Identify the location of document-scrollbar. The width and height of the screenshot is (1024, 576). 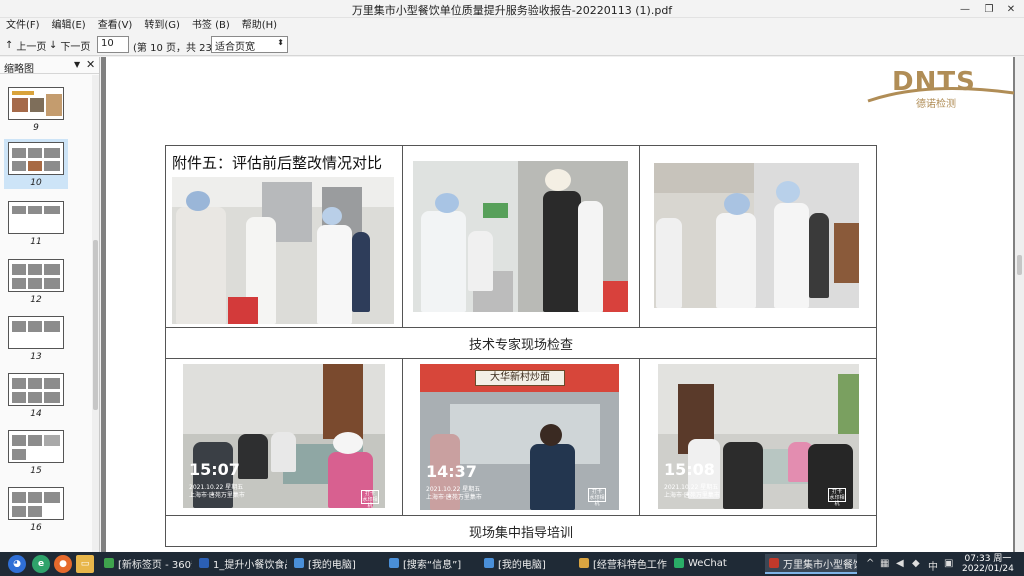
(1019, 304).